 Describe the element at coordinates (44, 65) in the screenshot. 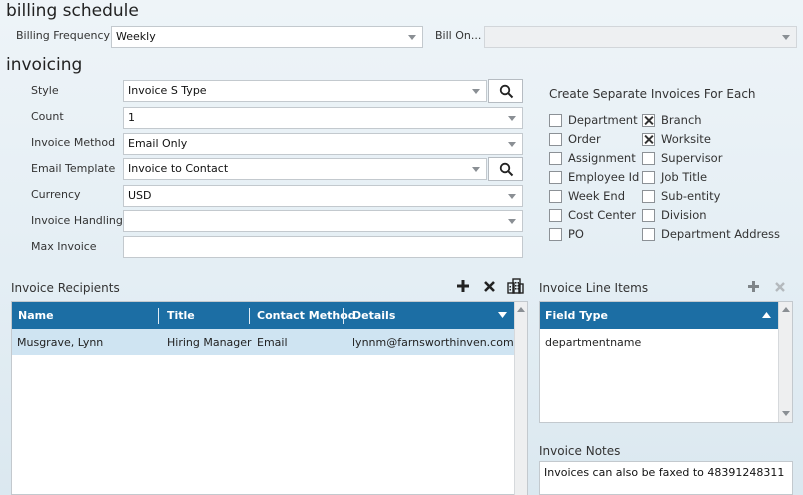

I see `invoicing-title: invoicing` at that location.